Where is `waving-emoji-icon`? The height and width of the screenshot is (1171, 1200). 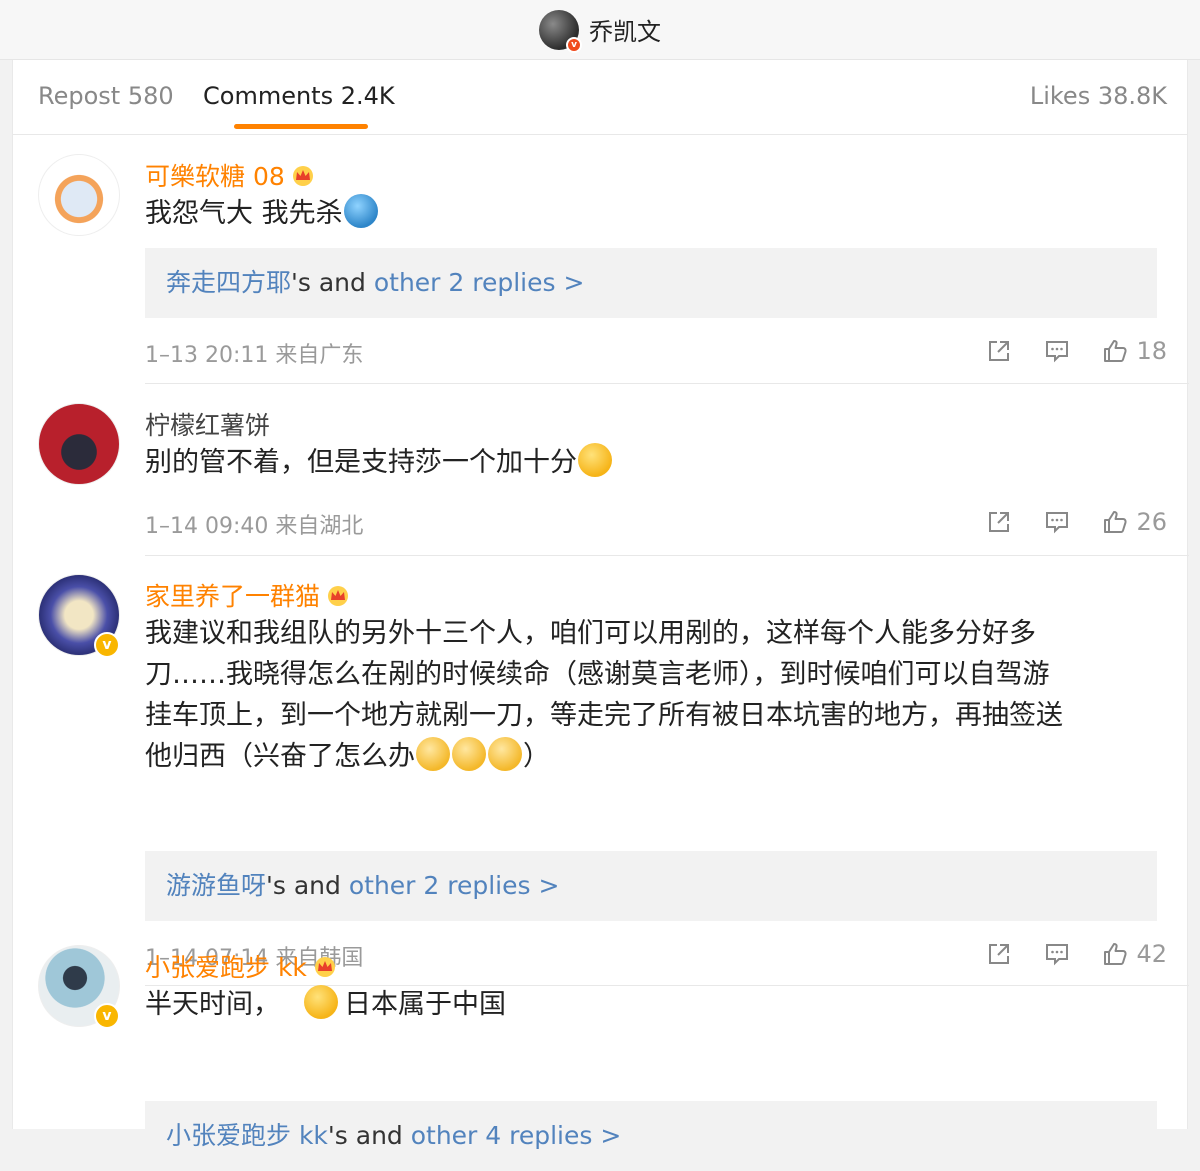 waving-emoji-icon is located at coordinates (321, 1002).